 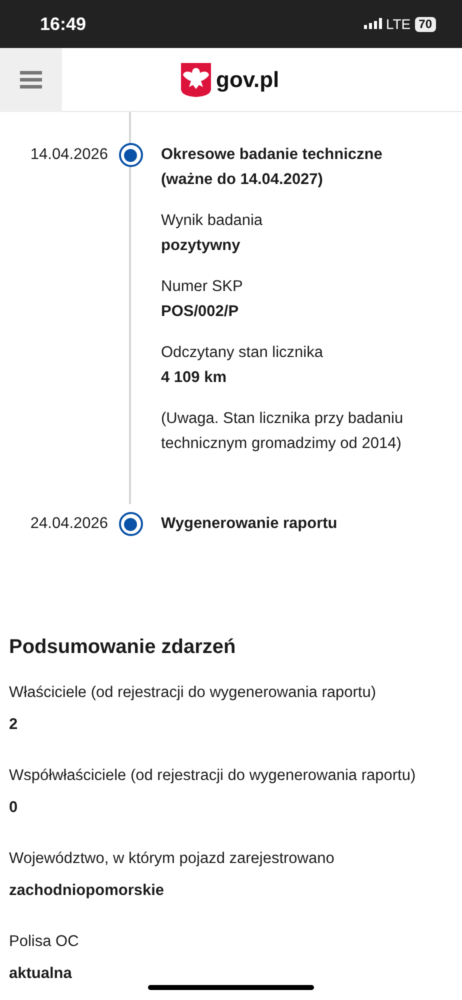 What do you see at coordinates (68, 524) in the screenshot?
I see `event-date: 24.04.2026` at bounding box center [68, 524].